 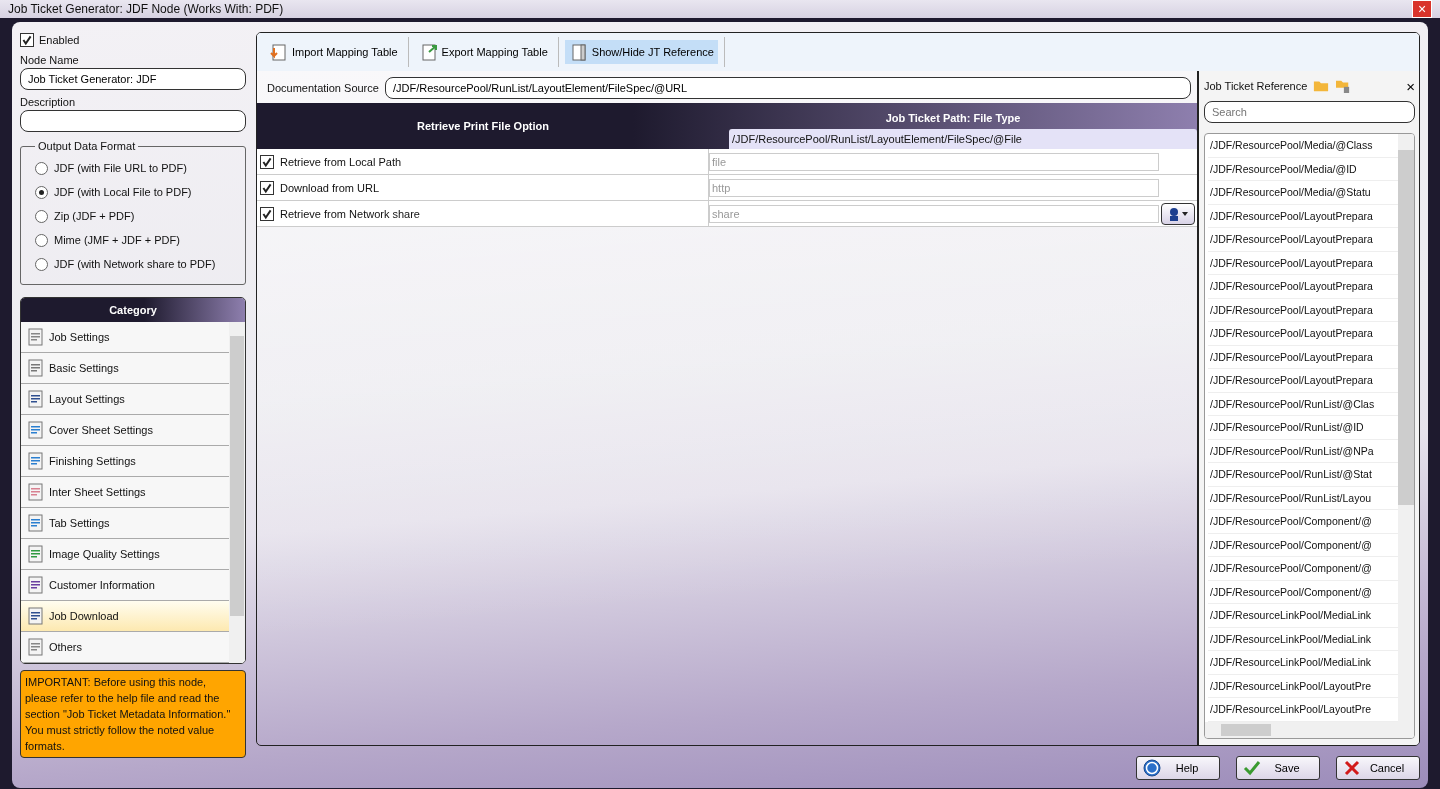 I want to click on radio-label: Mime (JMF + JDF + PDF), so click(x=117, y=240).